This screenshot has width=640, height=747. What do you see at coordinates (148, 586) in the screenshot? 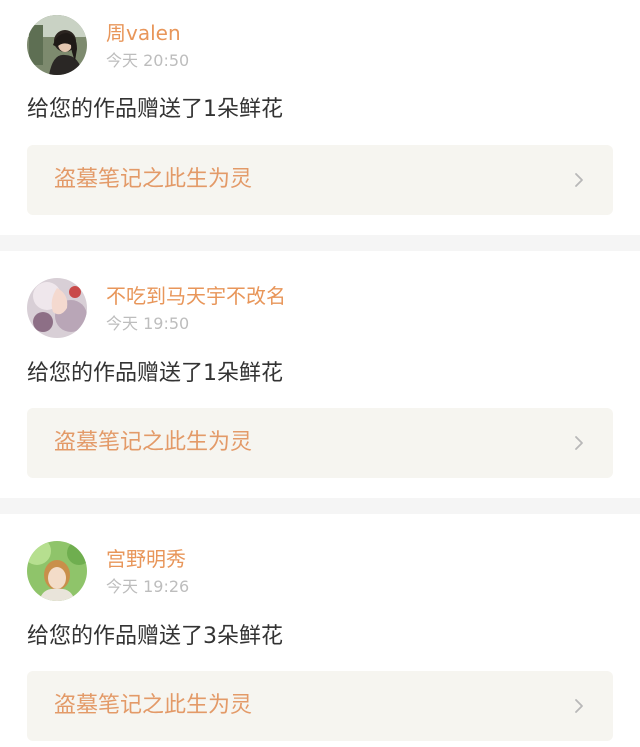
I see `timestamp: 今天 19:26` at bounding box center [148, 586].